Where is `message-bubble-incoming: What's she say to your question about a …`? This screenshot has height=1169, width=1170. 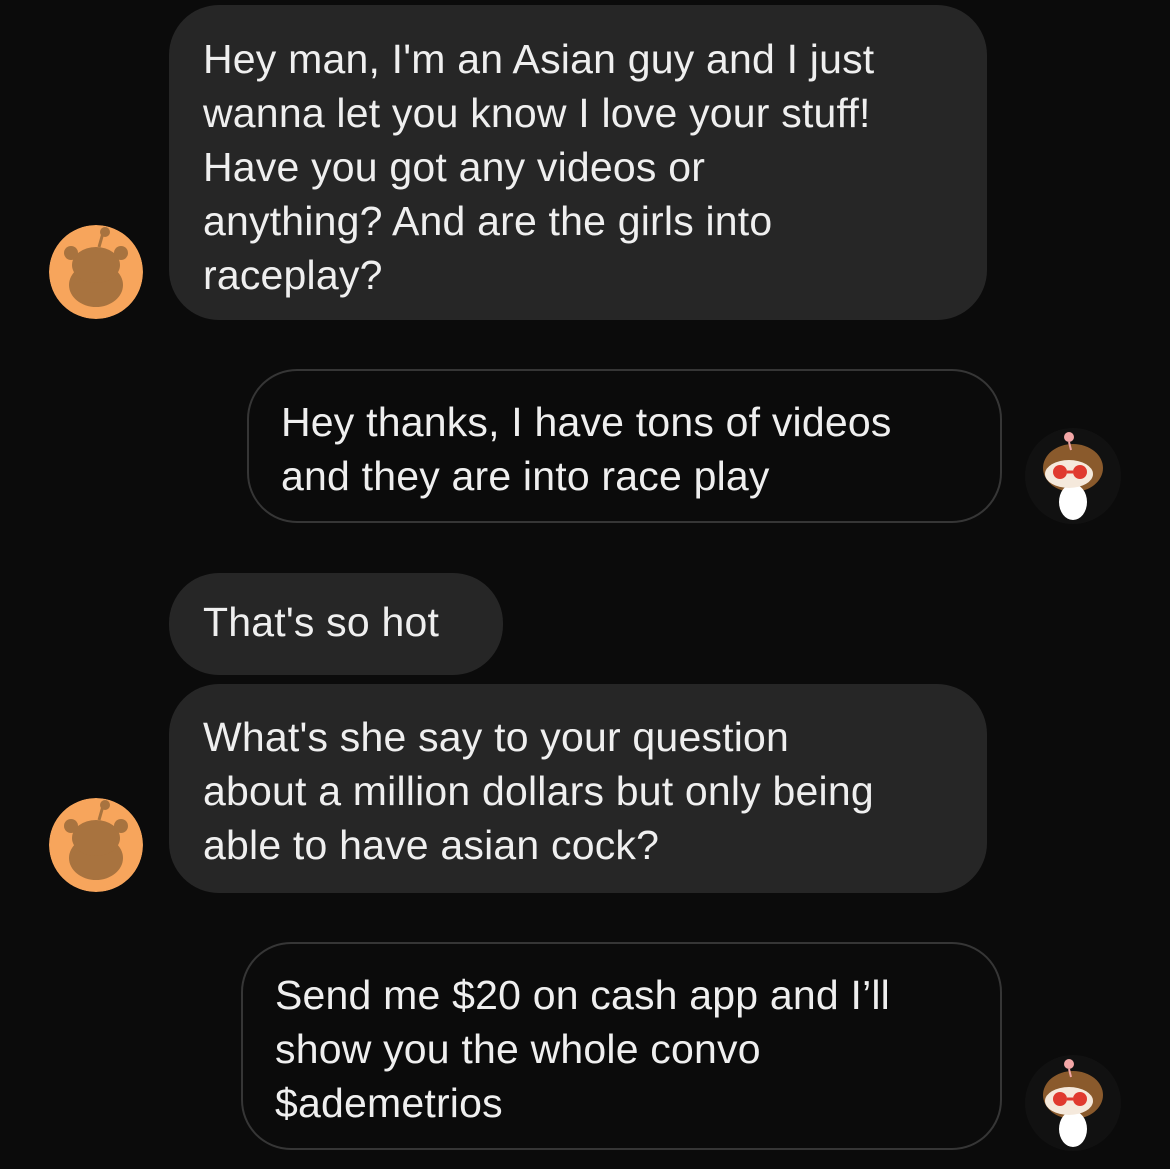 message-bubble-incoming: What's she say to your question about a … is located at coordinates (578, 788).